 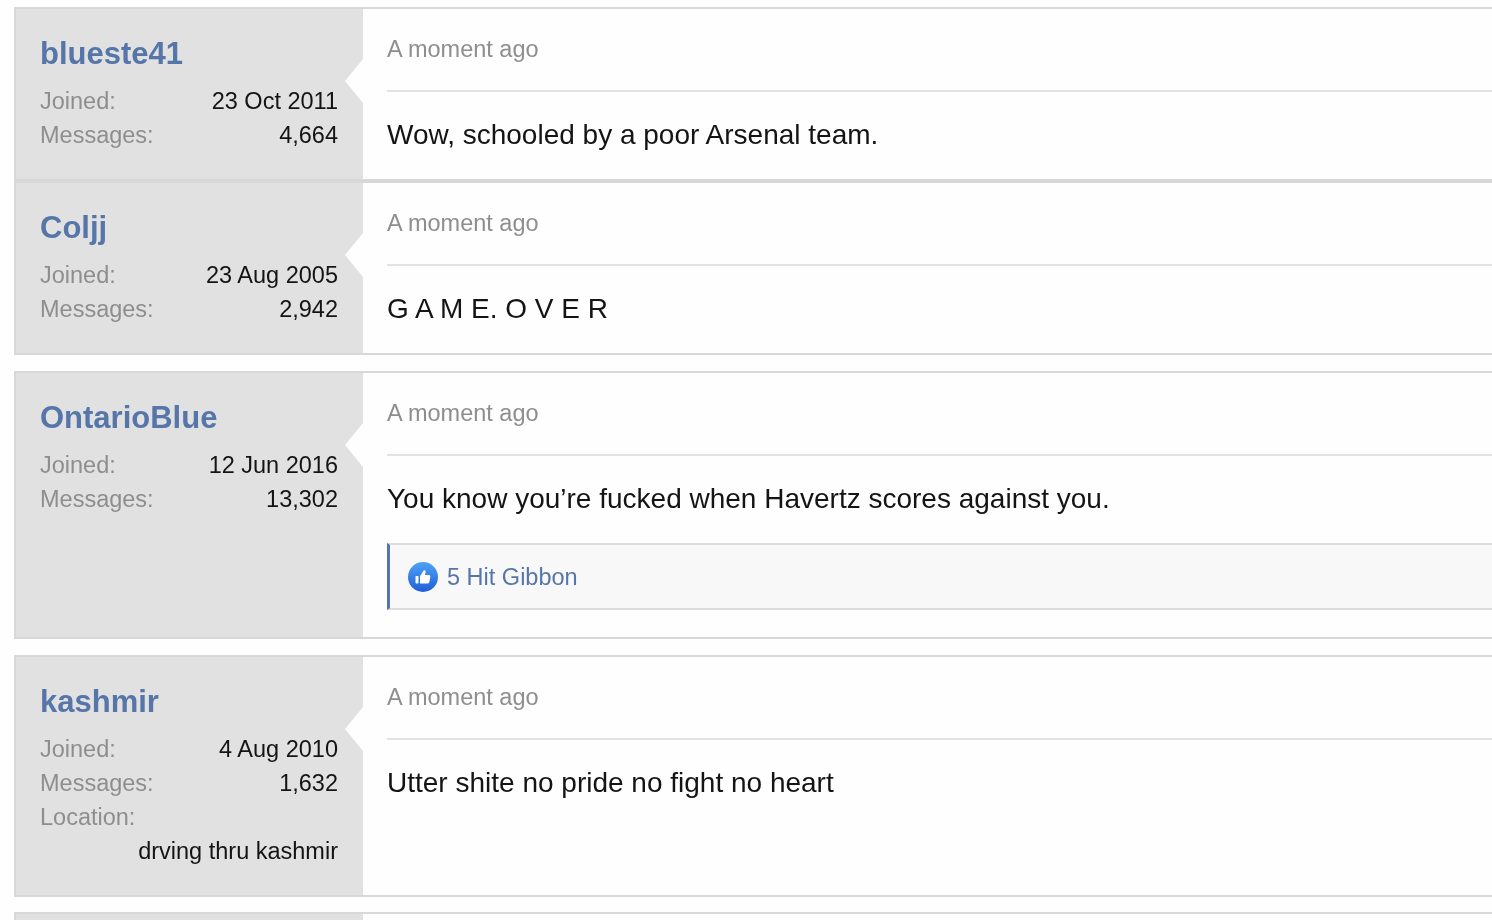 I want to click on thumbs-up-icon, so click(x=423, y=576).